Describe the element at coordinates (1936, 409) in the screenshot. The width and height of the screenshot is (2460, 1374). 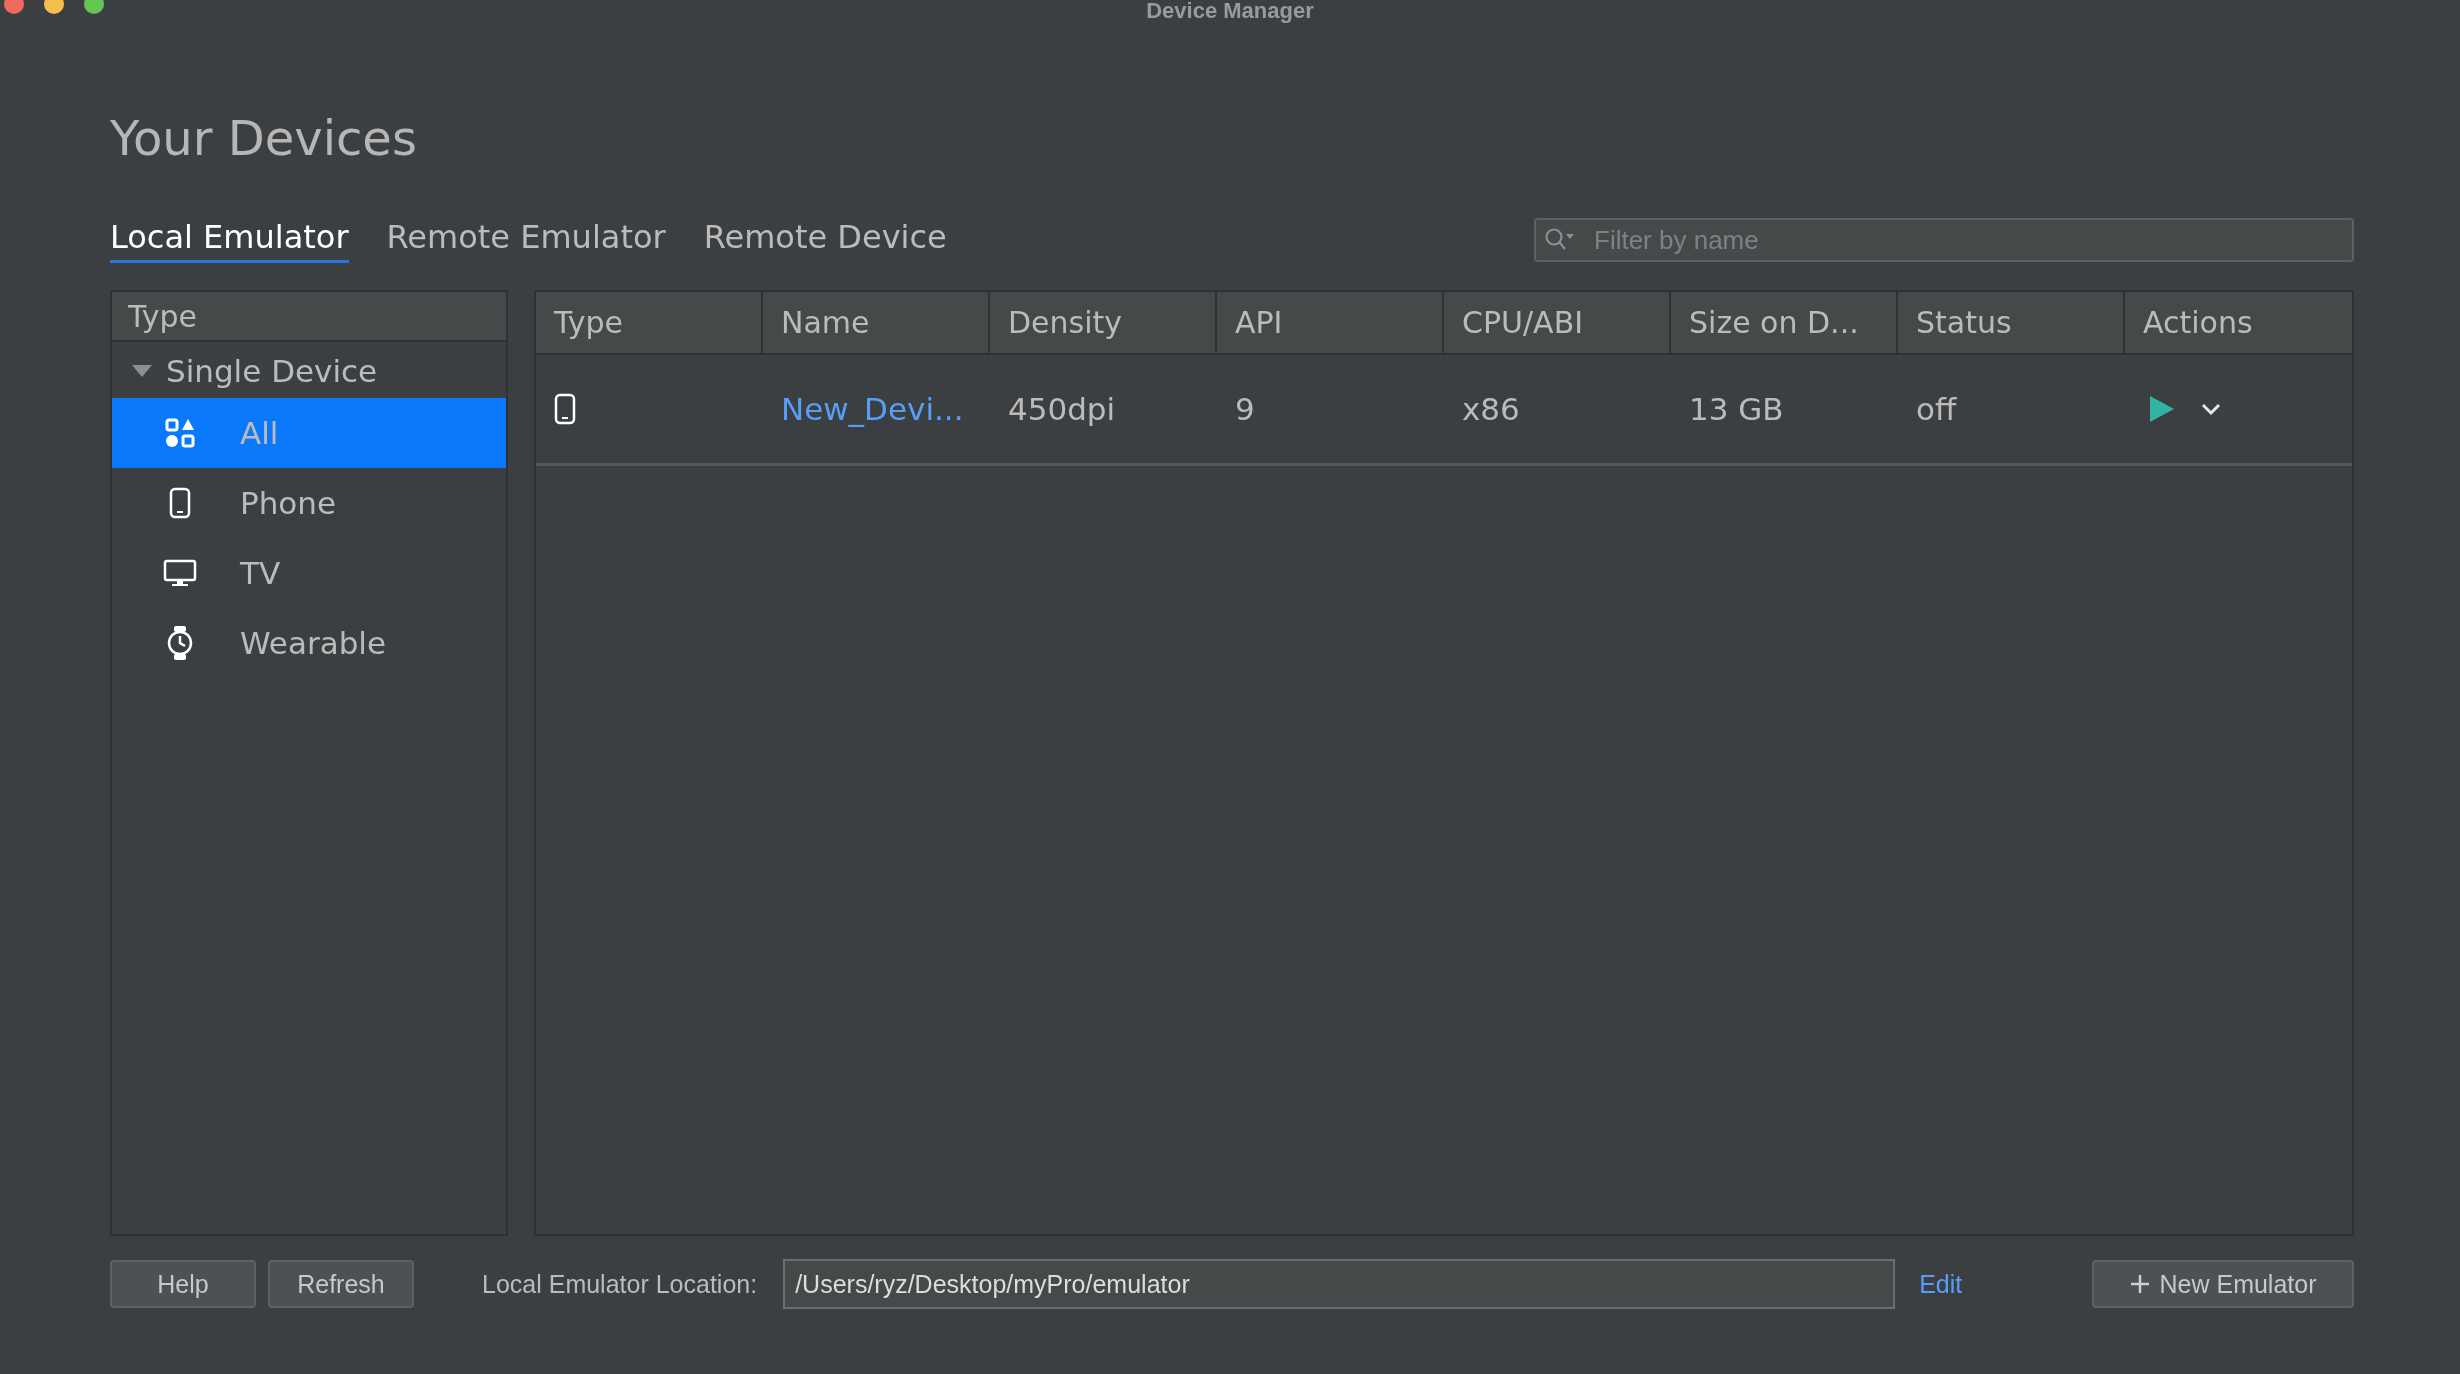
I see `table-cell-text: off` at that location.